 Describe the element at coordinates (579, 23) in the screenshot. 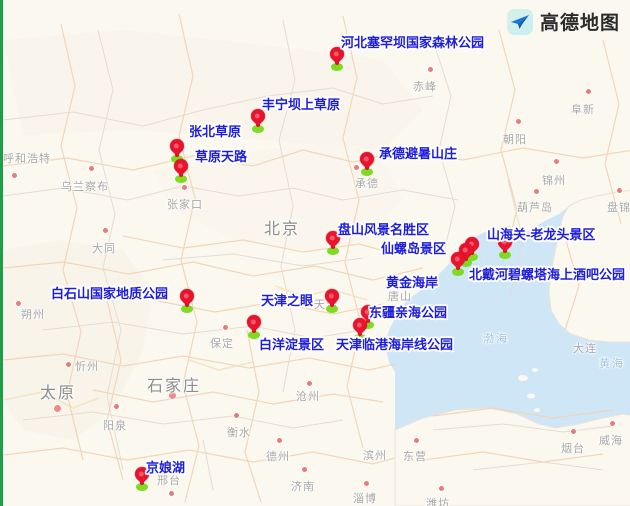

I see `amap-logo-text: 高德地图` at that location.